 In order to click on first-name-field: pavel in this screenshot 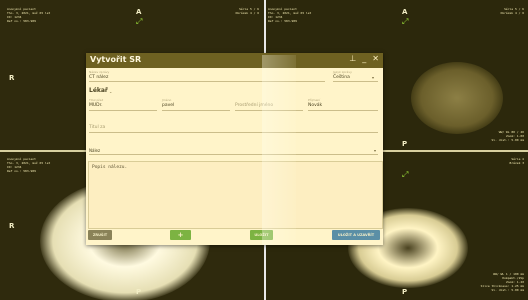, I will do `click(168, 105)`.